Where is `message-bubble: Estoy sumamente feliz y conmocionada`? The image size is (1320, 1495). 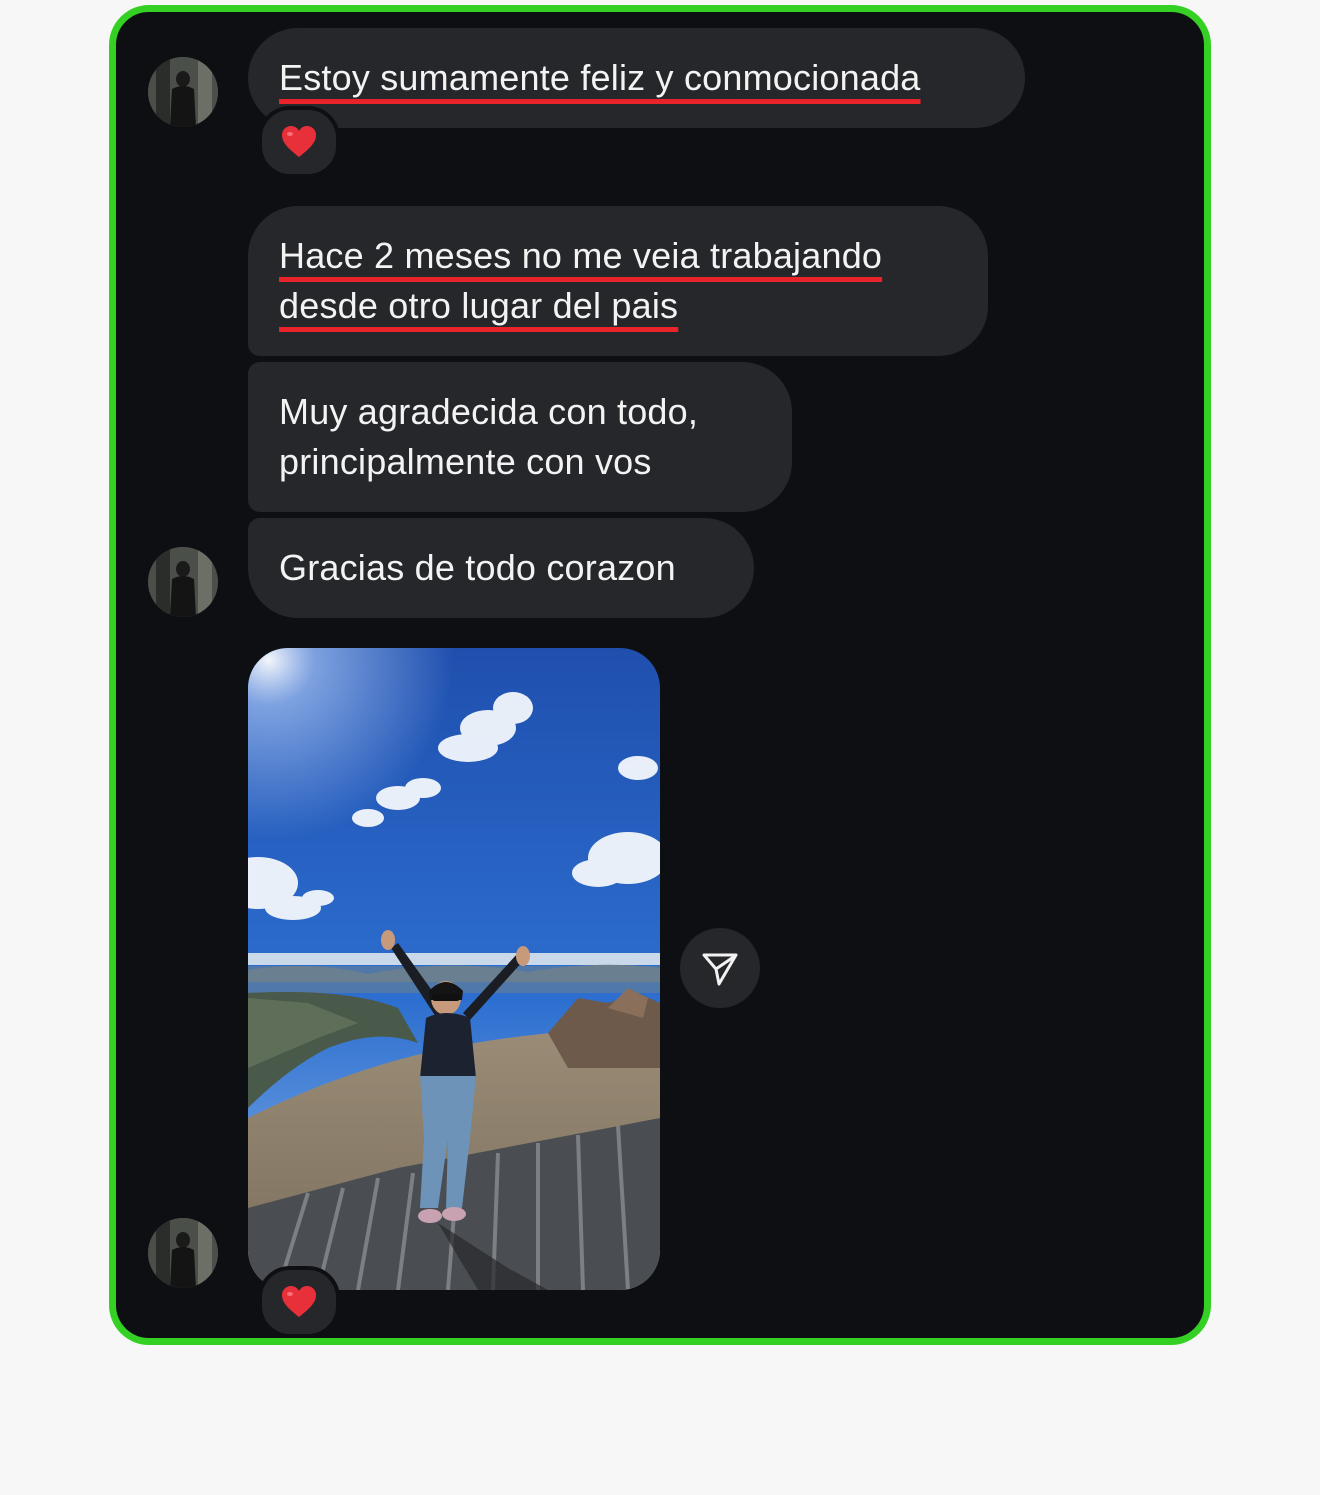
message-bubble: Estoy sumamente feliz y conmocionada is located at coordinates (636, 78).